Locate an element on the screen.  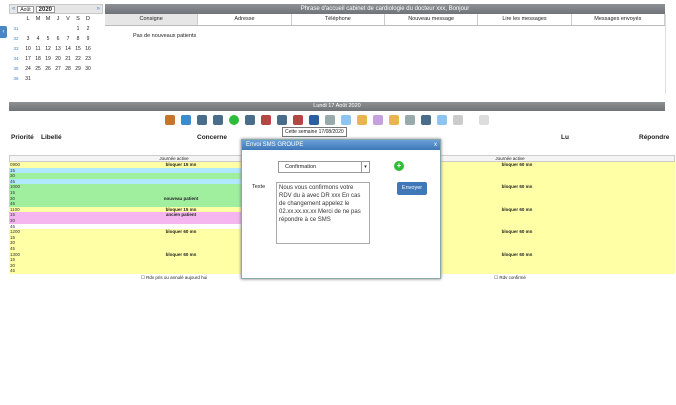
calendar-day: 5 is located at coordinates (48, 39).